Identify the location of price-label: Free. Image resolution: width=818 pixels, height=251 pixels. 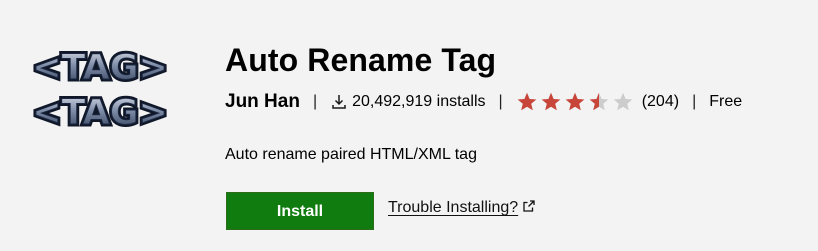
(726, 101).